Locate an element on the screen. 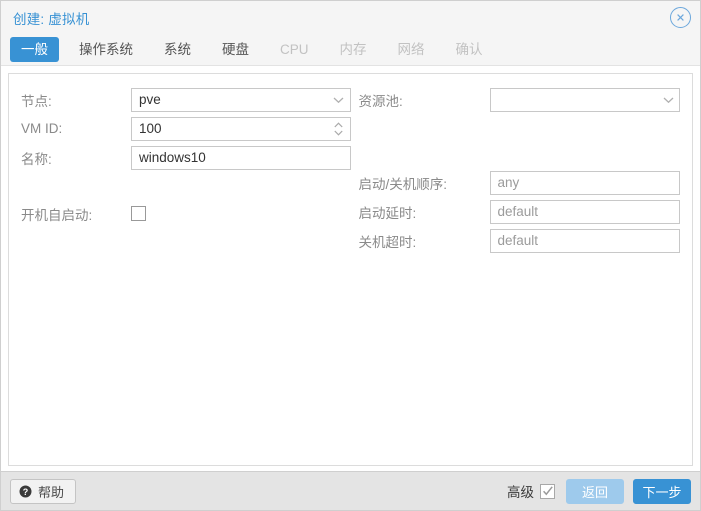 This screenshot has height=511, width=701. field-startup-delay-control: default is located at coordinates (584, 211).